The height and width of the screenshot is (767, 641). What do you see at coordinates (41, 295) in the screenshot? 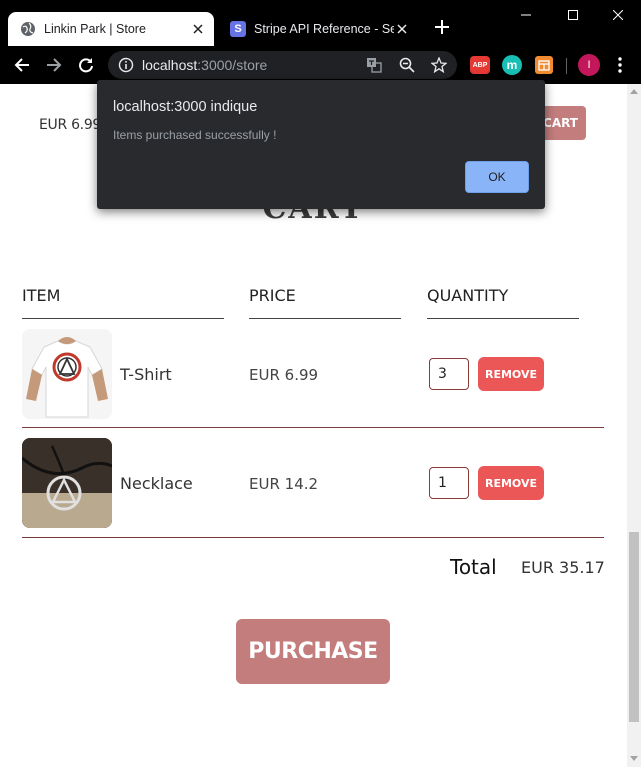
I see `column-header-item: ITEM` at bounding box center [41, 295].